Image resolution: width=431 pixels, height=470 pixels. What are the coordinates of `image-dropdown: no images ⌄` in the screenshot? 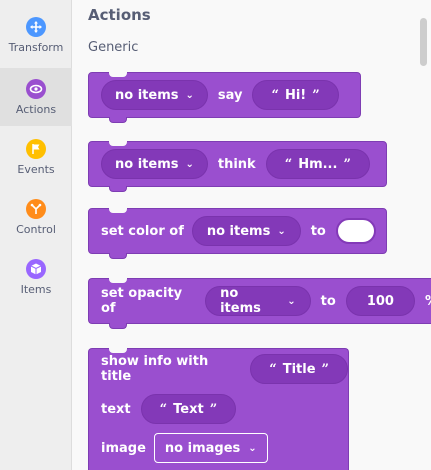 It's located at (210, 448).